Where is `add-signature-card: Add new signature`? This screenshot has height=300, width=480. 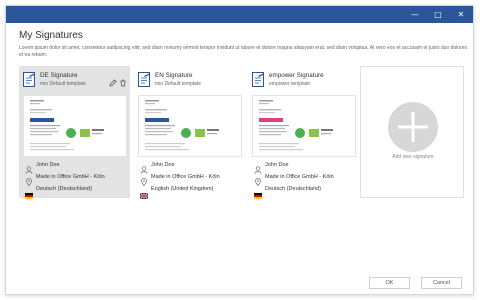
add-signature-card: Add new signature is located at coordinates (412, 132).